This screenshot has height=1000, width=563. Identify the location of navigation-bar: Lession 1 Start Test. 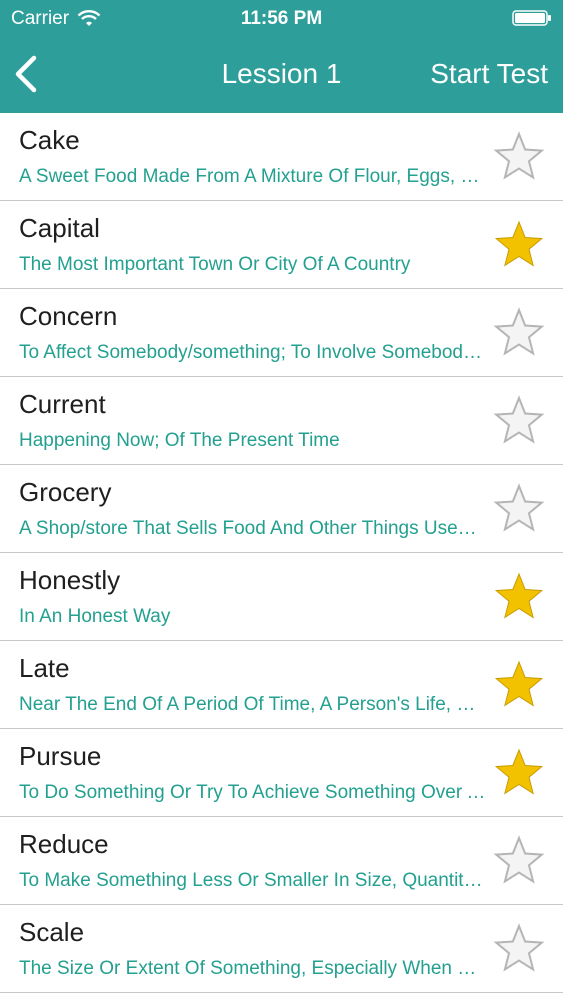
(281, 76).